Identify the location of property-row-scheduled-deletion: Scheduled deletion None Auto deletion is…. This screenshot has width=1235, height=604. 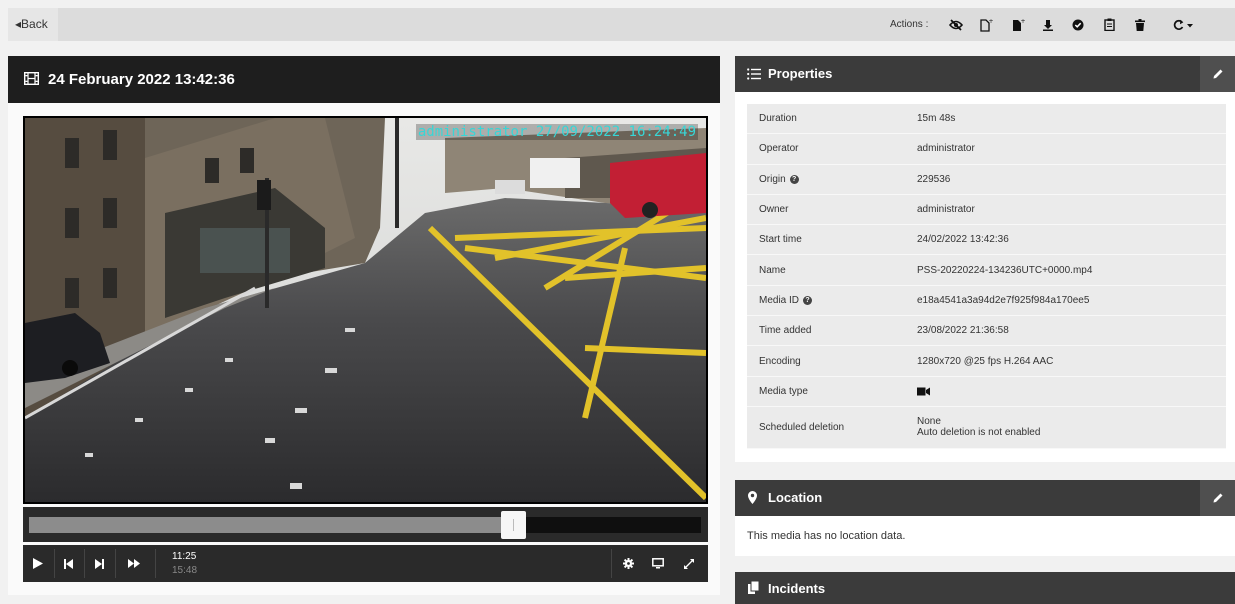
(986, 428).